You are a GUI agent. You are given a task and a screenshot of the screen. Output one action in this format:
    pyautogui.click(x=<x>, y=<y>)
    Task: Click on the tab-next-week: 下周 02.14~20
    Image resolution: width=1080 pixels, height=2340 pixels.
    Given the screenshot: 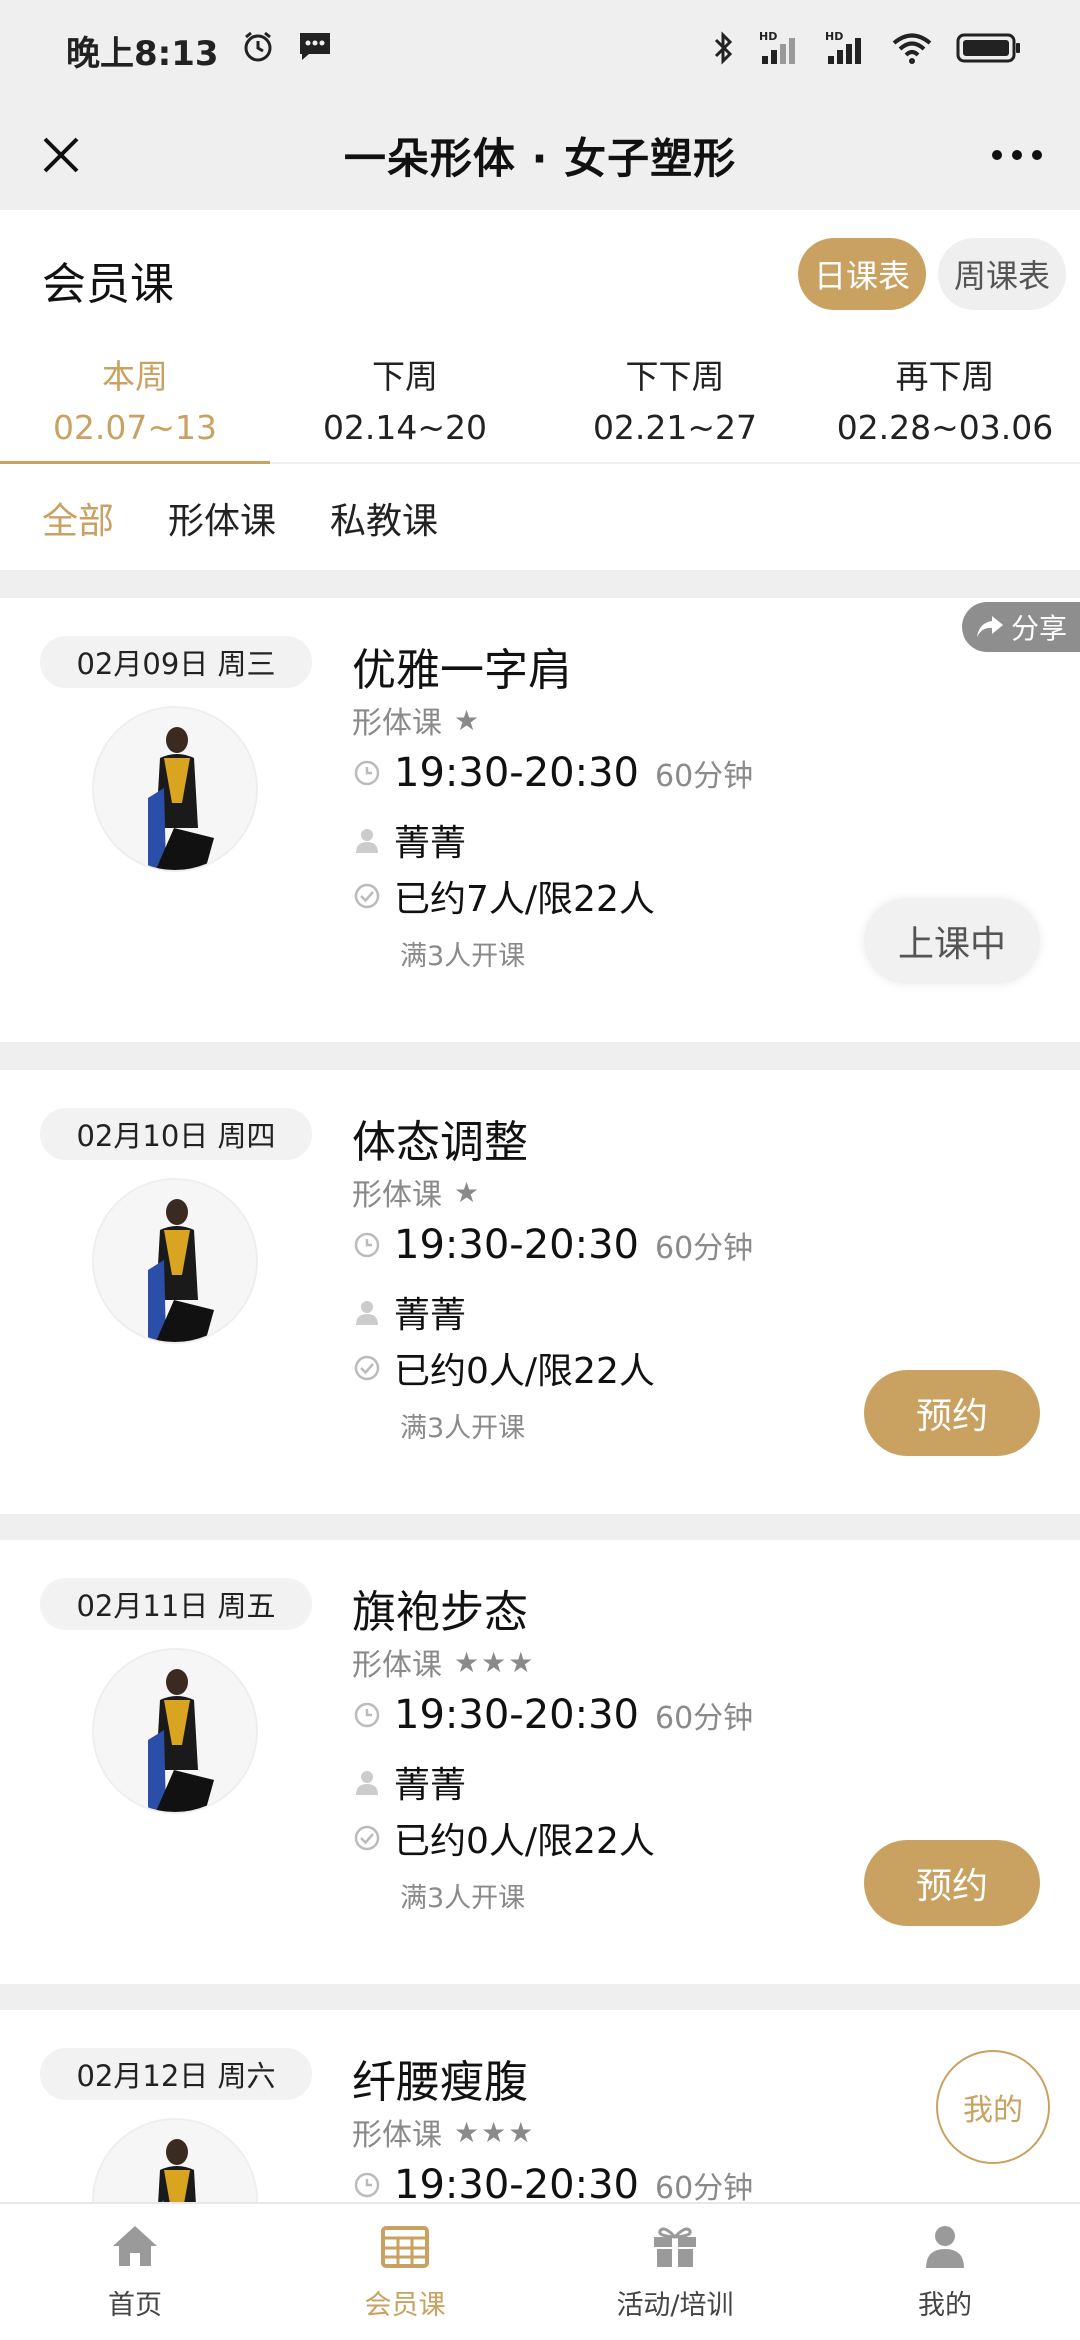 What is the action you would take?
    pyautogui.click(x=405, y=397)
    